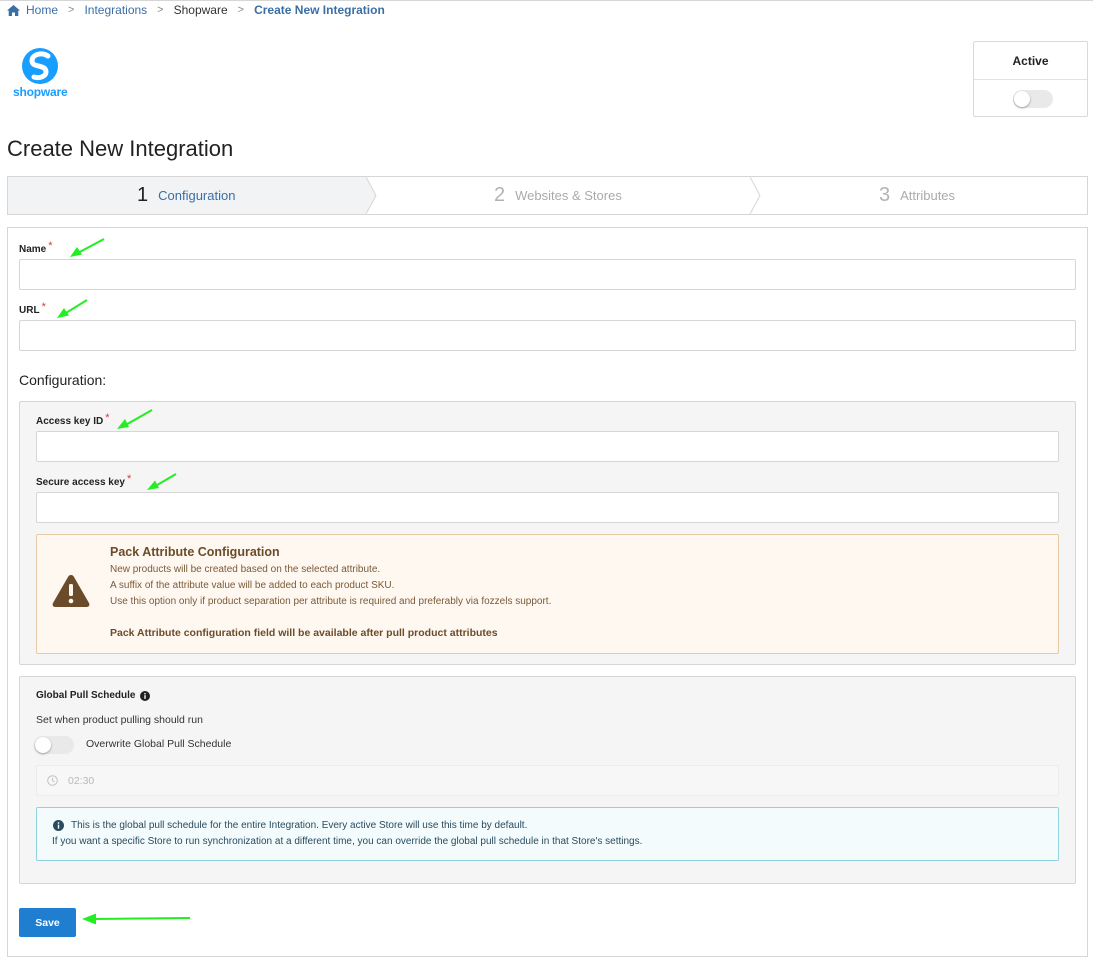  What do you see at coordinates (319, 10) in the screenshot?
I see `breadcrumb-current: Create New Integration` at bounding box center [319, 10].